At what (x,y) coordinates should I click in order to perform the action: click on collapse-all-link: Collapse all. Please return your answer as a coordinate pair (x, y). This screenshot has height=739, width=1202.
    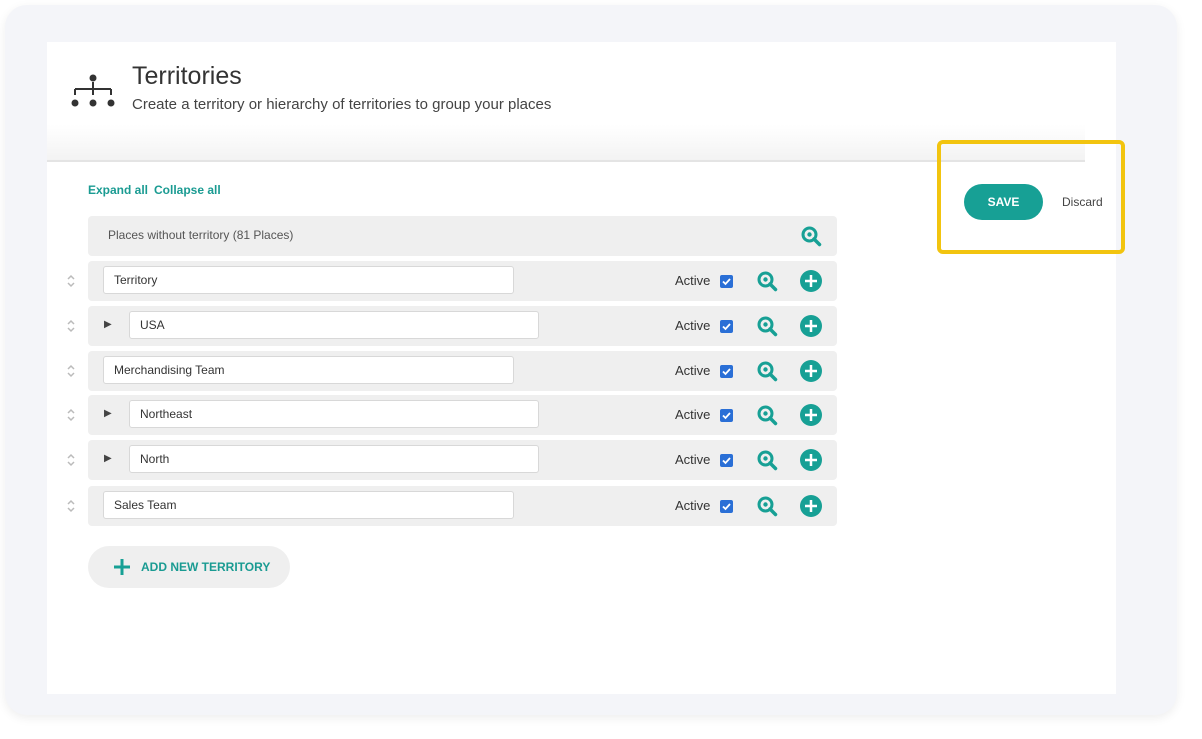
    Looking at the image, I should click on (187, 190).